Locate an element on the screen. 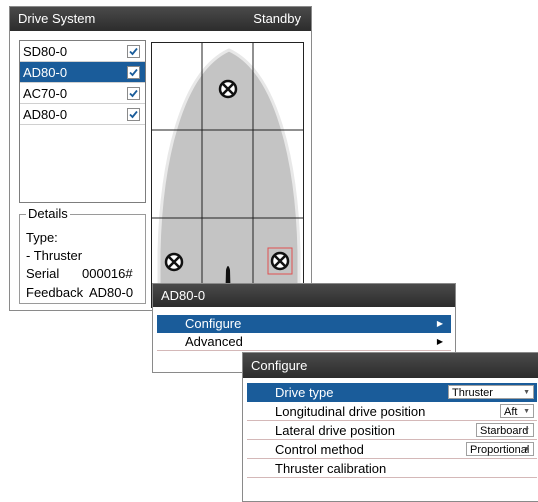  config-row-lateral: Lateral drive position Starboard ▼ is located at coordinates (392, 430).